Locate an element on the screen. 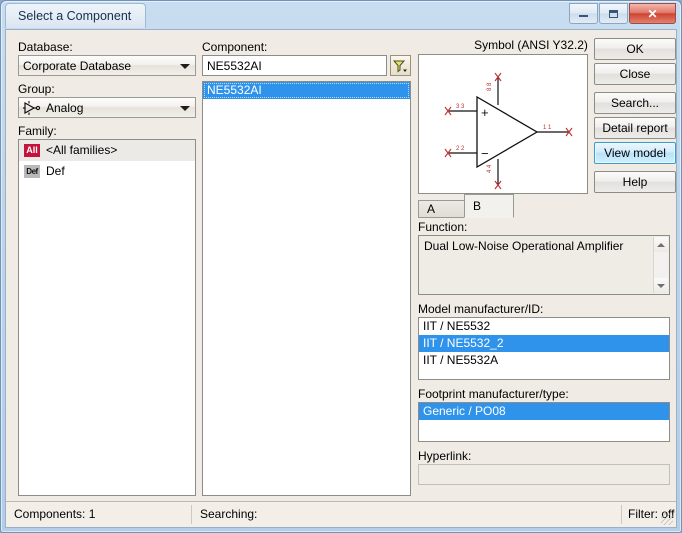 This screenshot has height=533, width=682. maximize-icon is located at coordinates (613, 13).